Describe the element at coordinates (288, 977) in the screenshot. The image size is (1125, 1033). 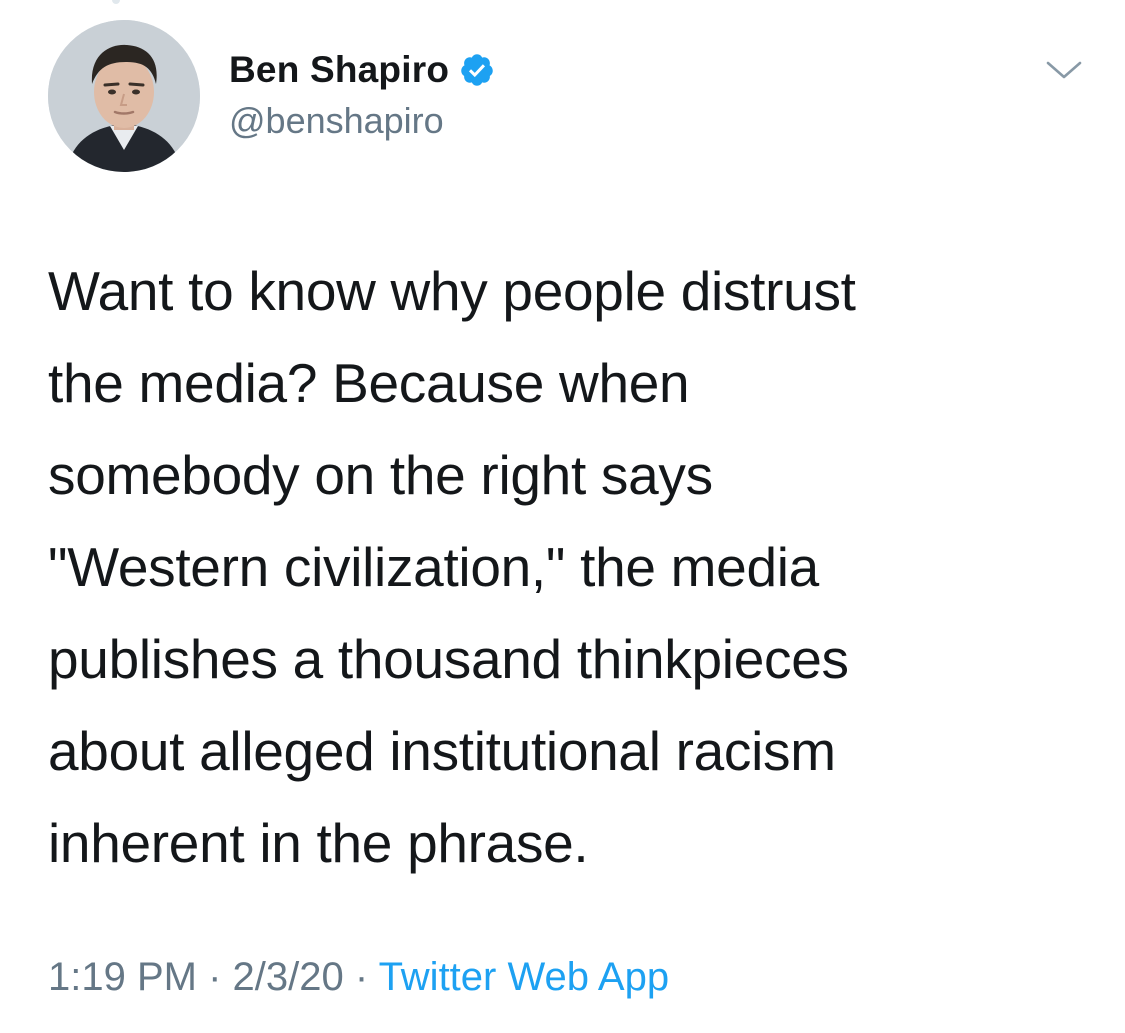
I see `tweet-date: 2/3/20` at that location.